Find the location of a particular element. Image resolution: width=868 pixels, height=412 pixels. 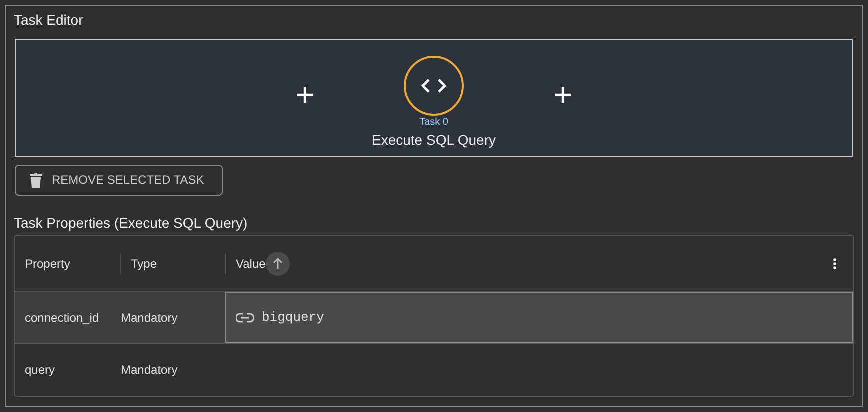

task-label: Task 0 is located at coordinates (434, 123).